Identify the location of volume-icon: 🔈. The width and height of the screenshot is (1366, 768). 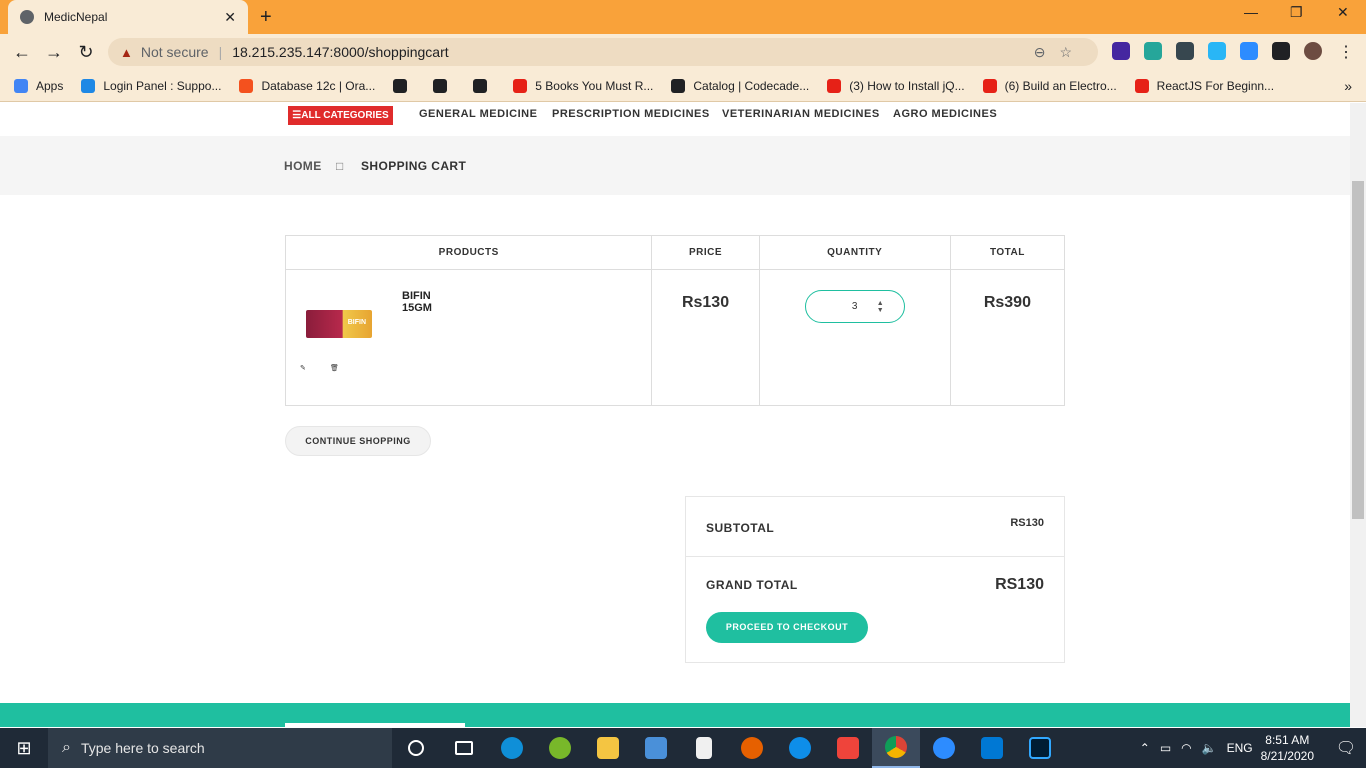
(1209, 748).